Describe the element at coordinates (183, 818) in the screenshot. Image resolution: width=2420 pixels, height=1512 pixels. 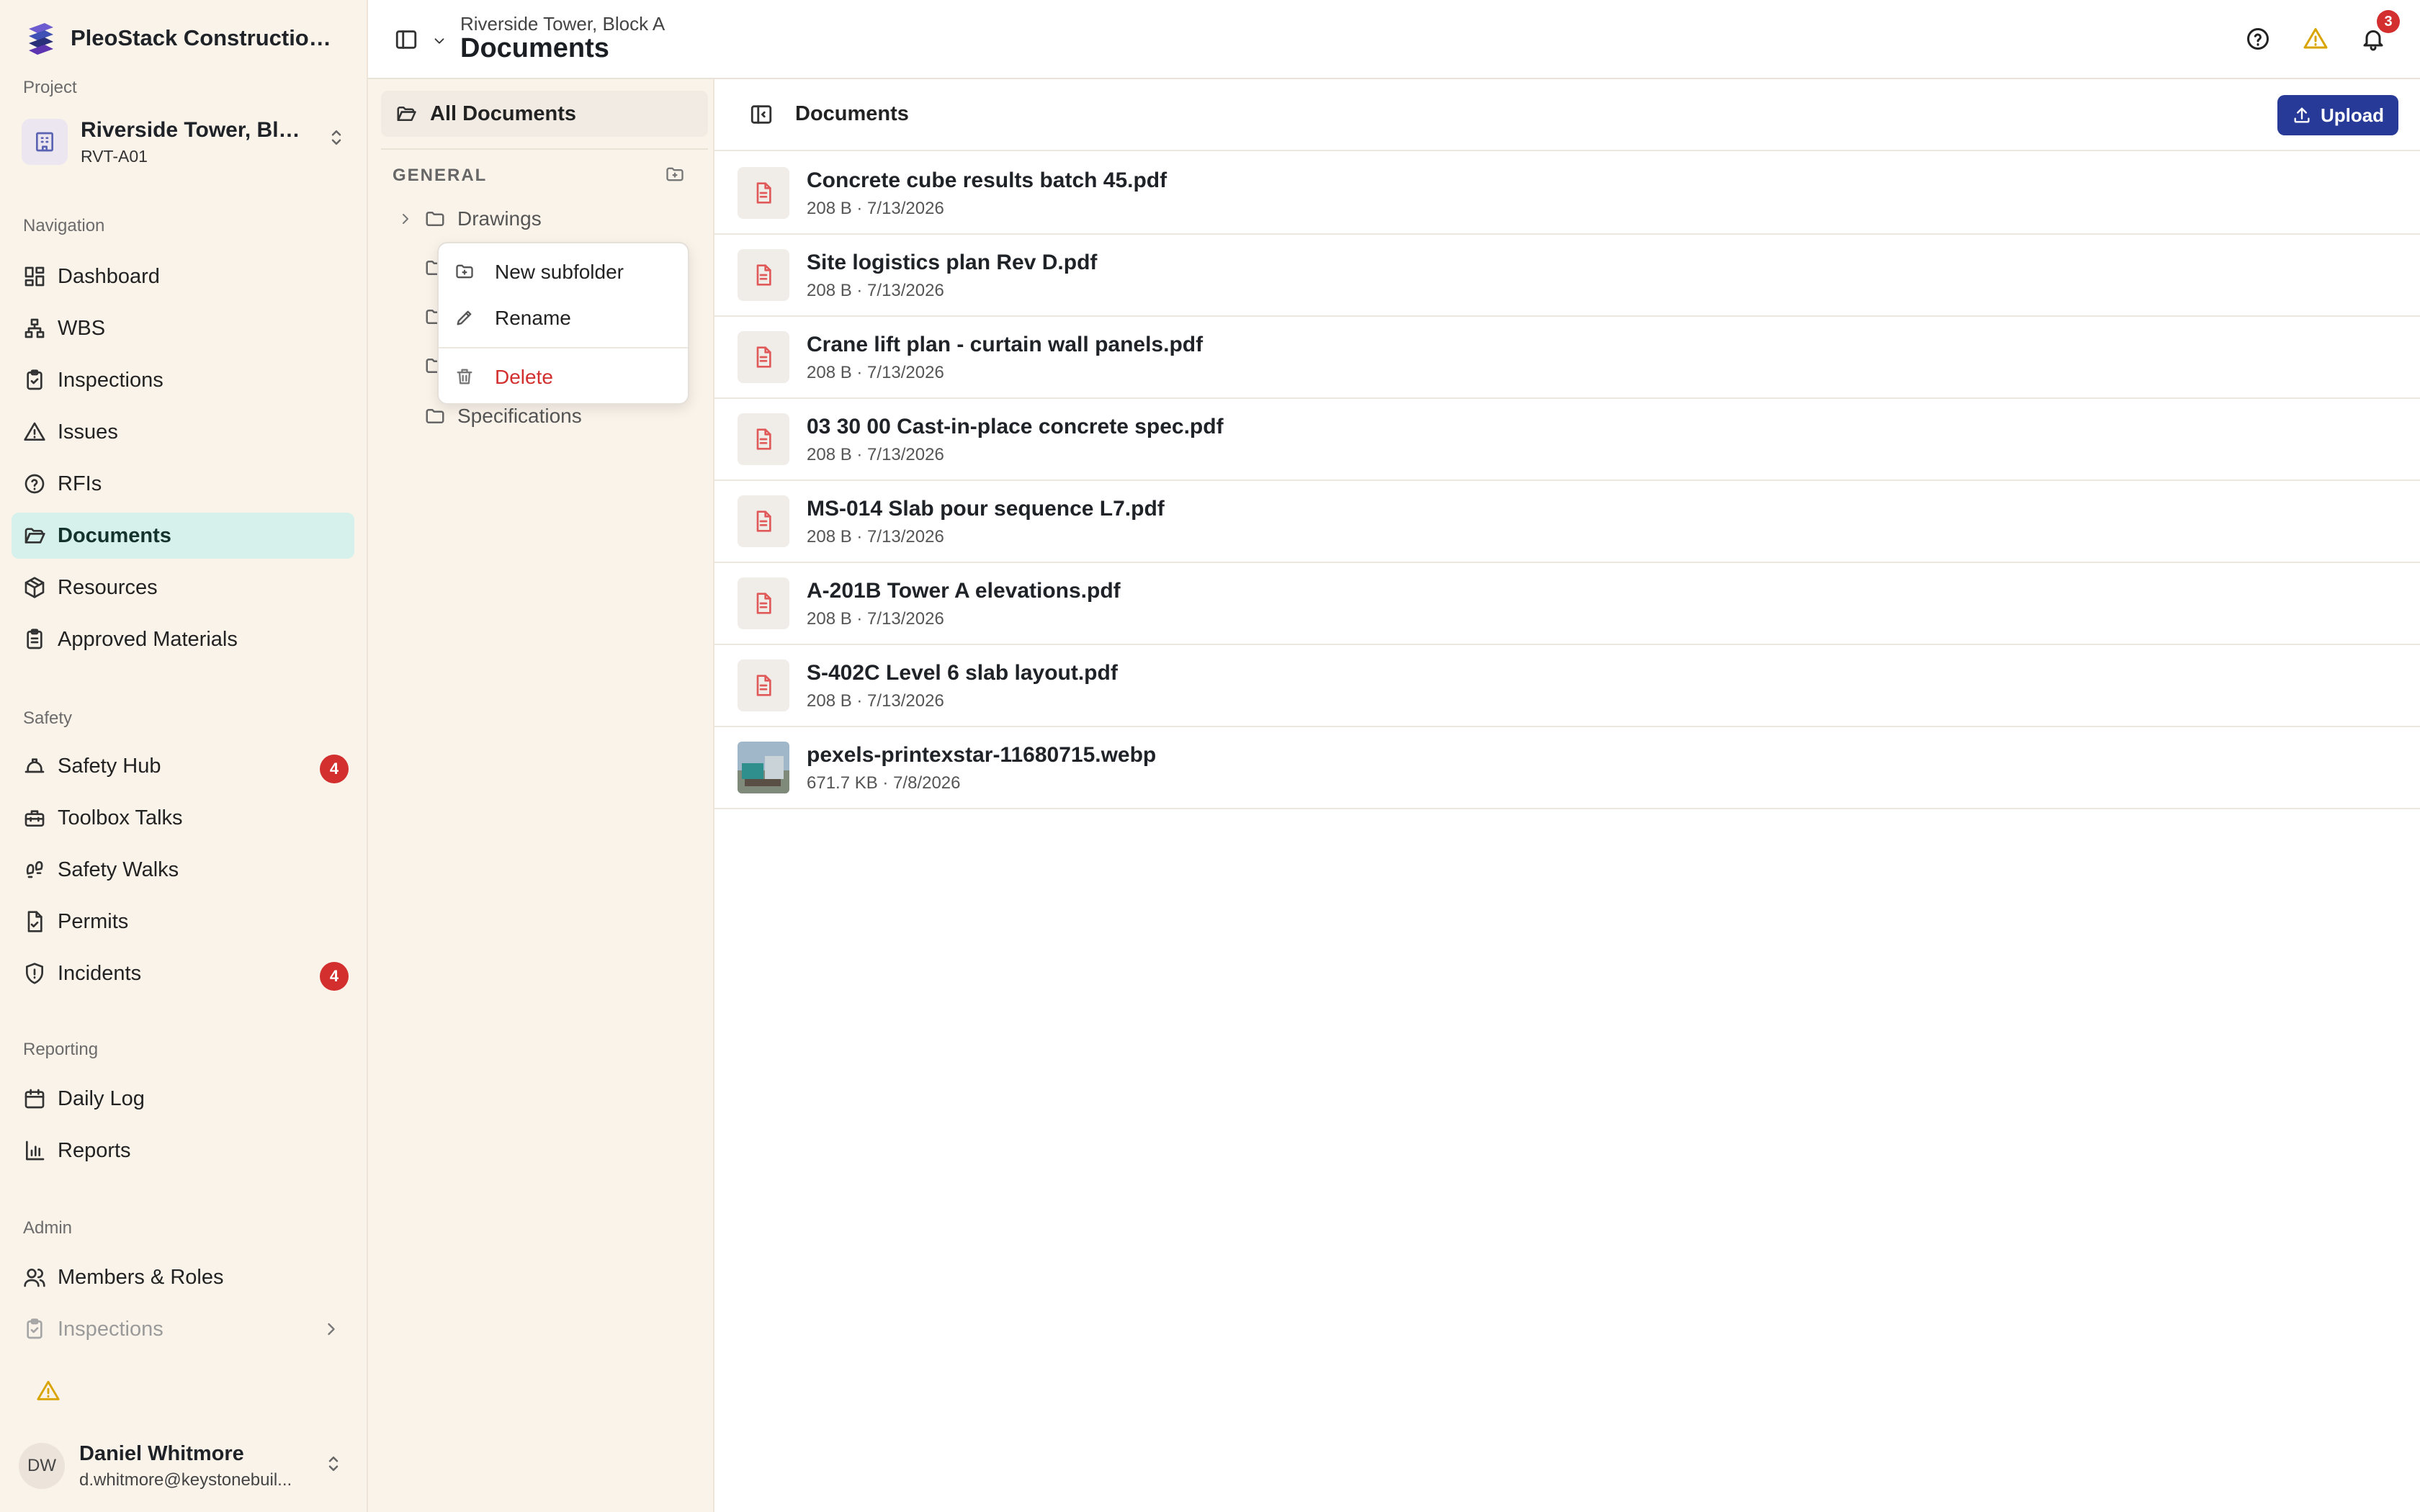
I see `sidebar-item: Toolbox Talks` at that location.